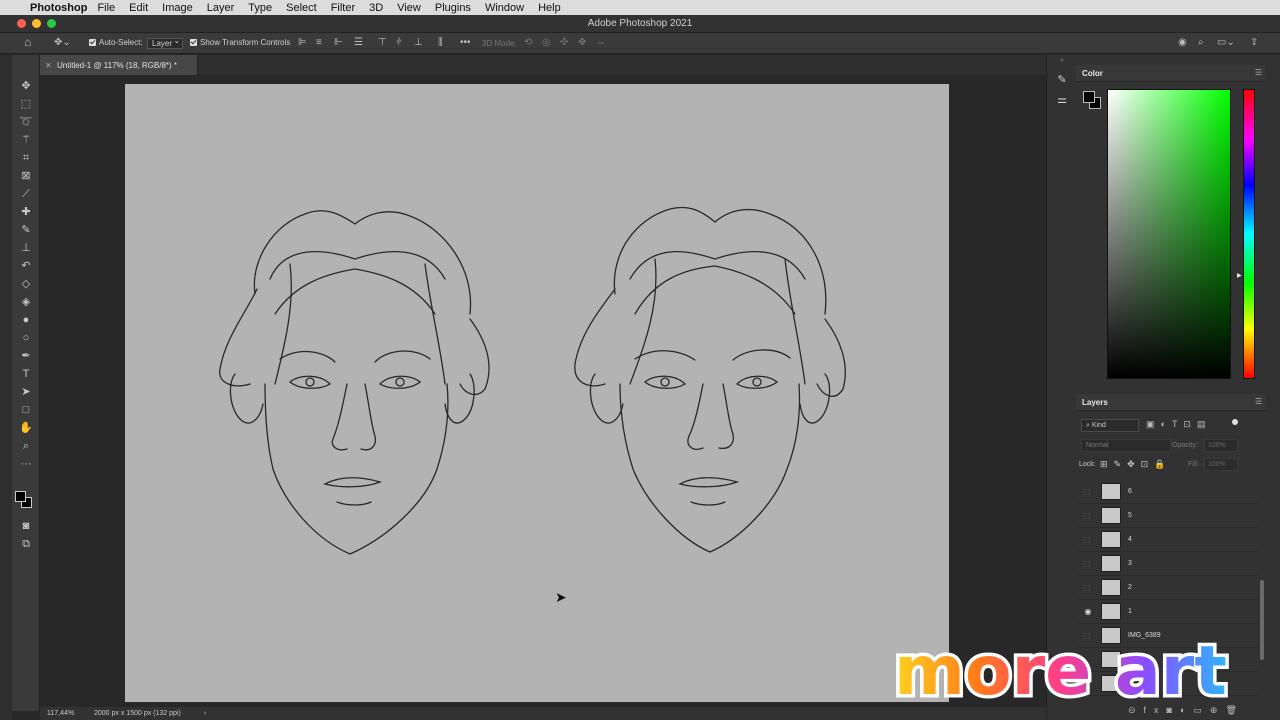  I want to click on color-panel-foreground-swatch, so click(1089, 97).